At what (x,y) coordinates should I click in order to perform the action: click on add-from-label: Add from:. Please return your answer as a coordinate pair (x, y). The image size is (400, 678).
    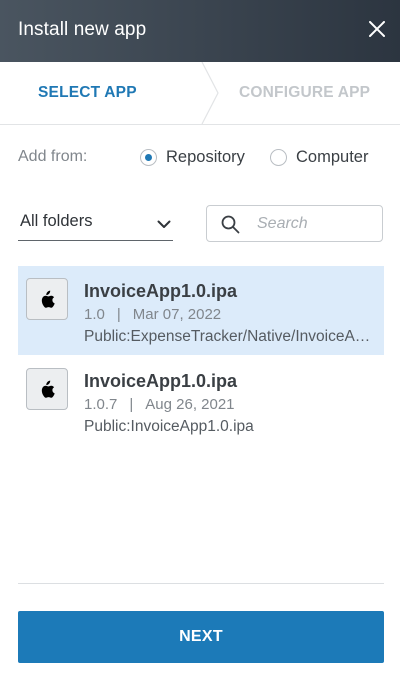
    Looking at the image, I should click on (53, 156).